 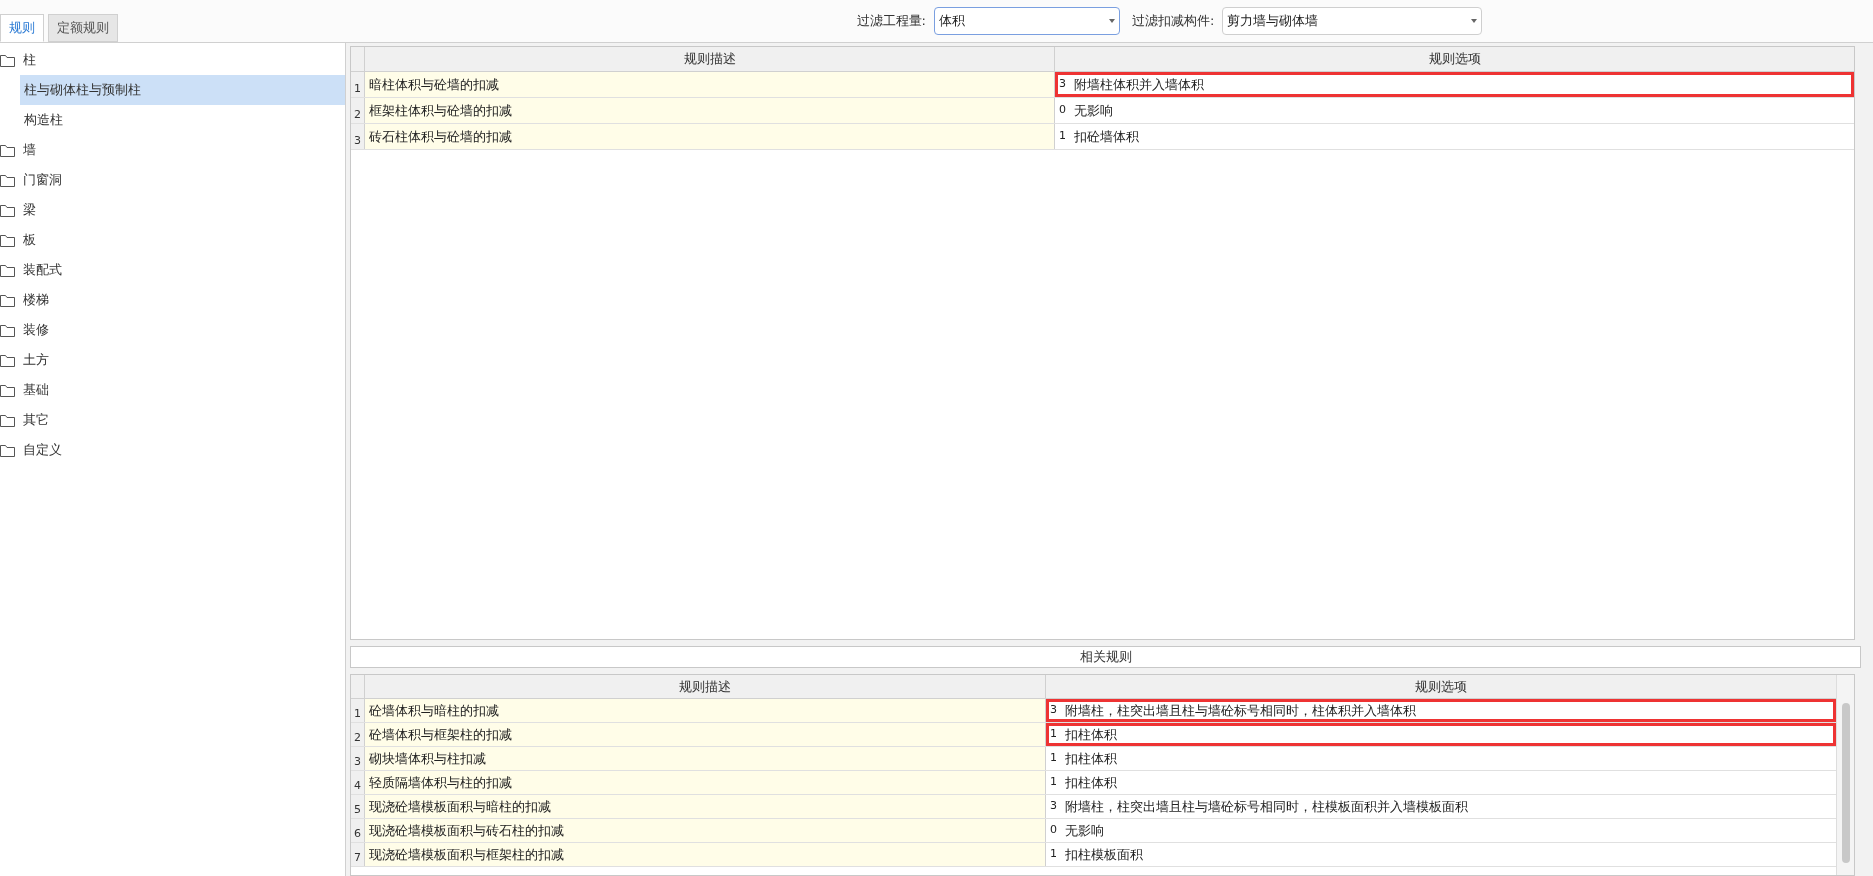 I want to click on tree-item: 柱, so click(x=172, y=60).